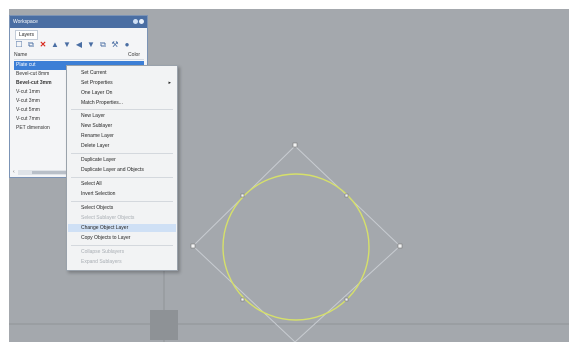 The height and width of the screenshot is (343, 573). I want to click on menu-item-label: New Sublayer, so click(97, 126).